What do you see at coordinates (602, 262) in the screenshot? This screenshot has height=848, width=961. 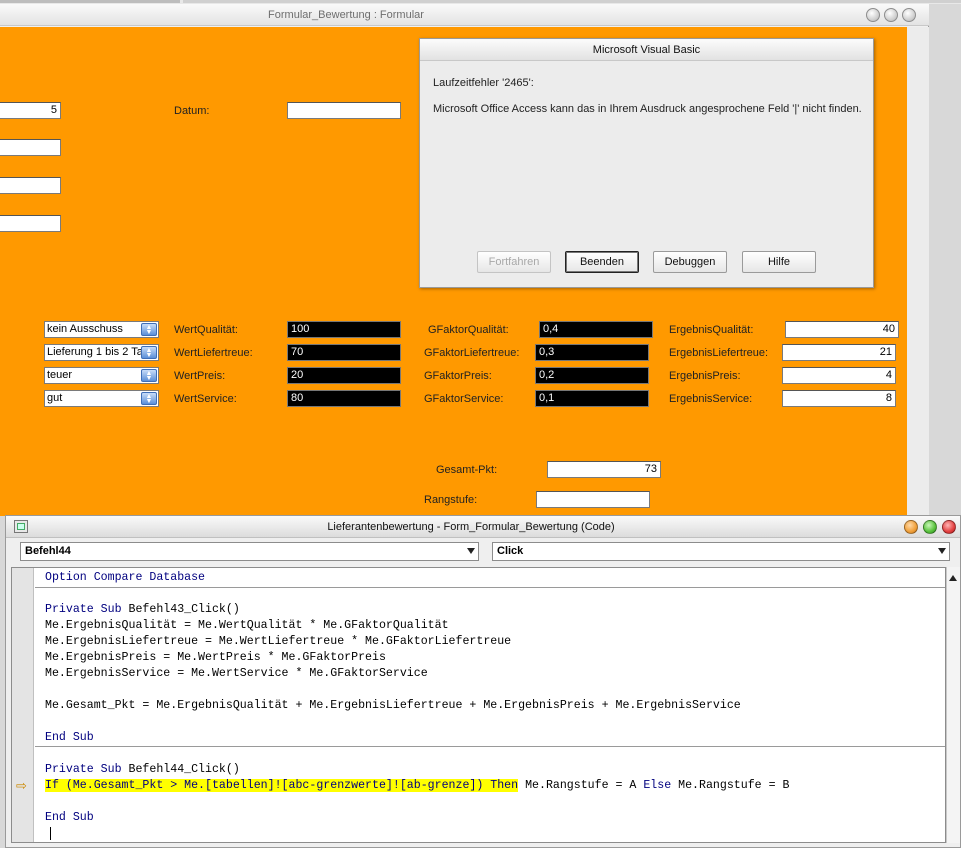 I see `end-button: Beenden` at bounding box center [602, 262].